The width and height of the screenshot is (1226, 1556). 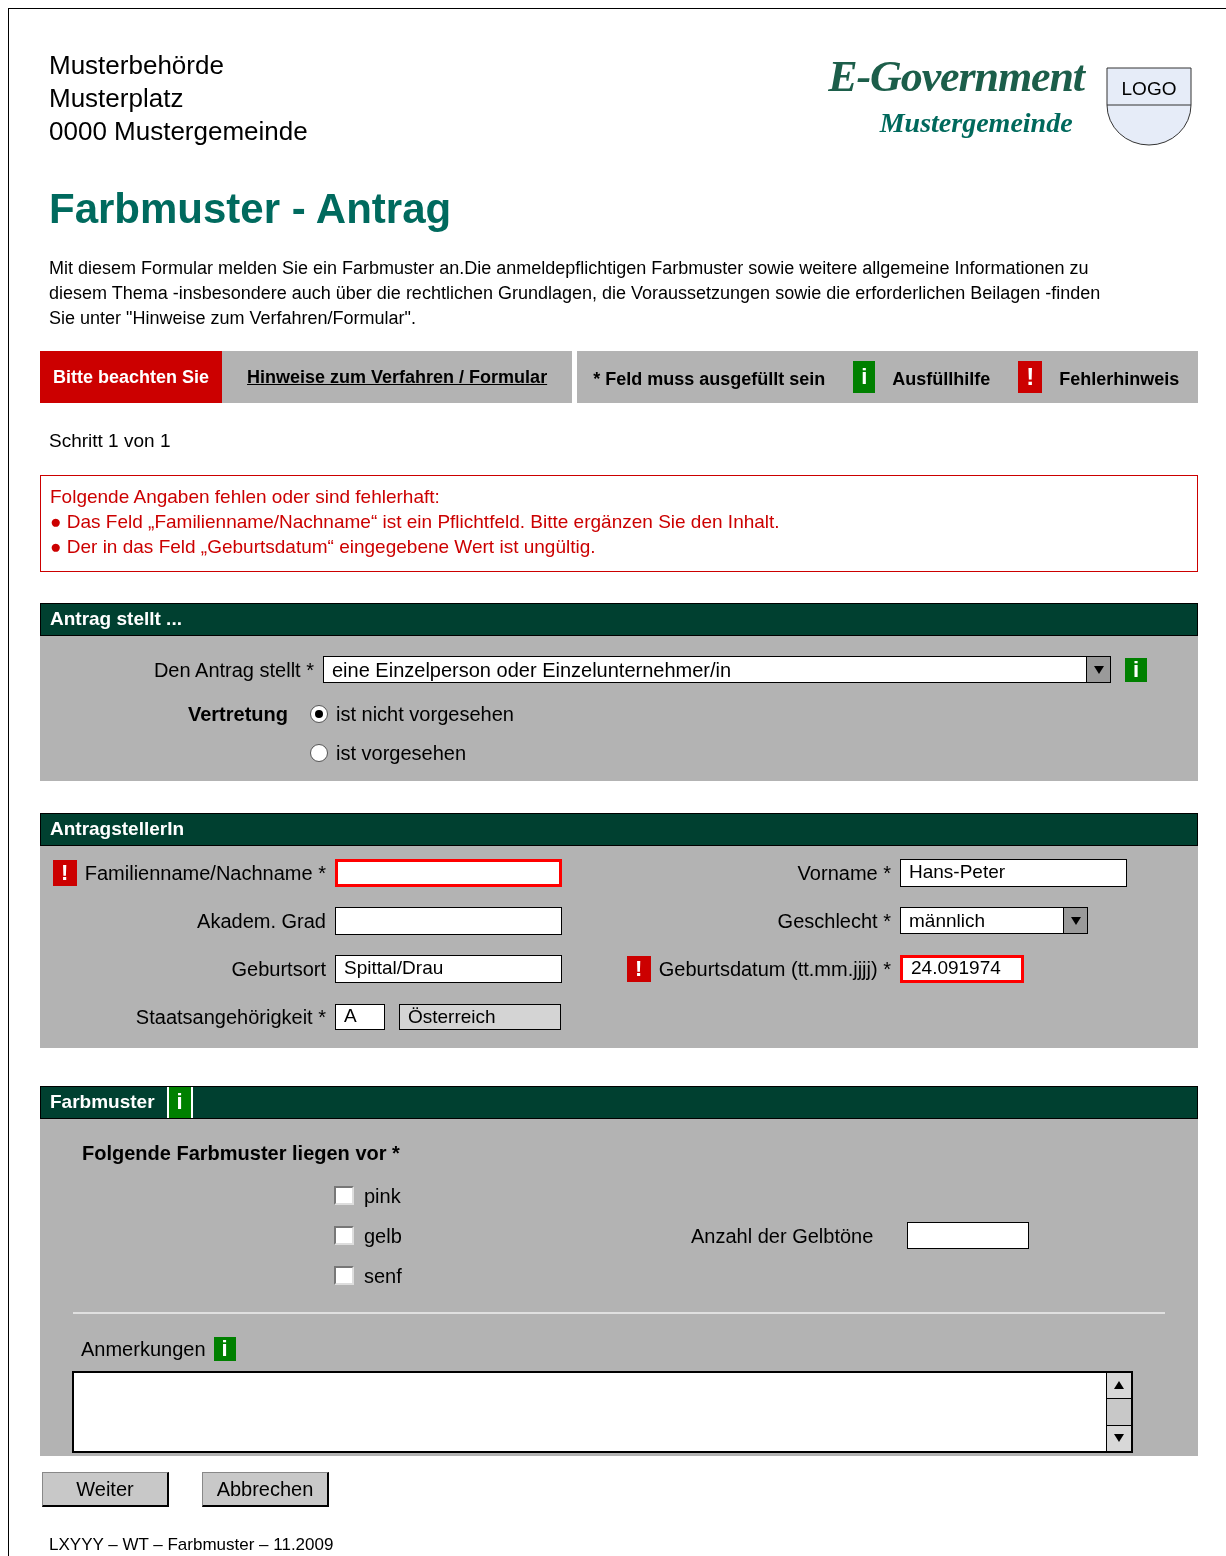 I want to click on section-title: Farbmuster, so click(x=102, y=1101).